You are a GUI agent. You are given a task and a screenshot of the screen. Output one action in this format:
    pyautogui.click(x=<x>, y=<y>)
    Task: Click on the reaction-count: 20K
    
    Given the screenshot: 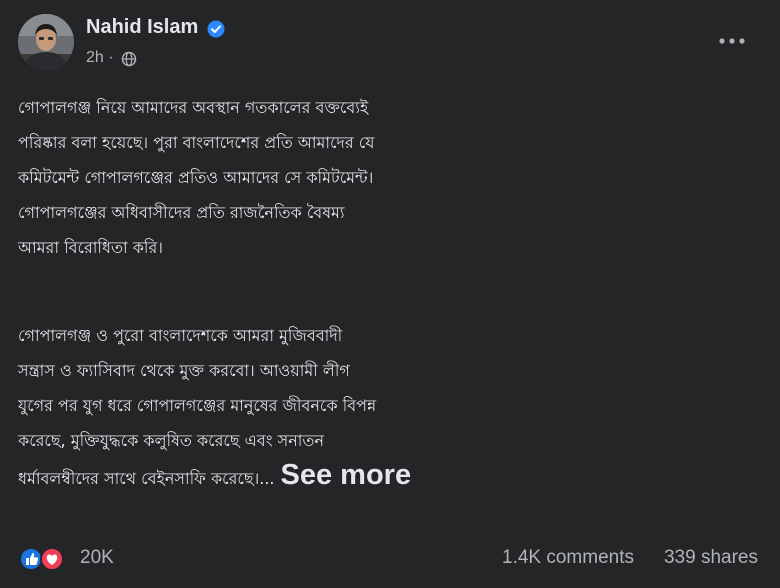 What is the action you would take?
    pyautogui.click(x=97, y=558)
    